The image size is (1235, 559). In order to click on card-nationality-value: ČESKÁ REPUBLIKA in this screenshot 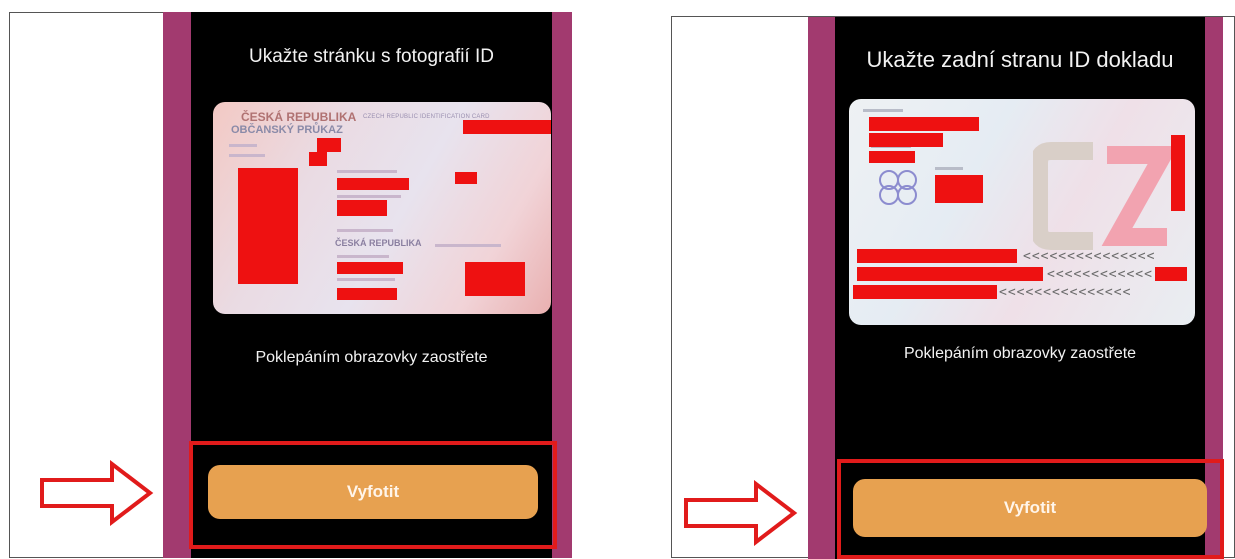, I will do `click(378, 243)`.